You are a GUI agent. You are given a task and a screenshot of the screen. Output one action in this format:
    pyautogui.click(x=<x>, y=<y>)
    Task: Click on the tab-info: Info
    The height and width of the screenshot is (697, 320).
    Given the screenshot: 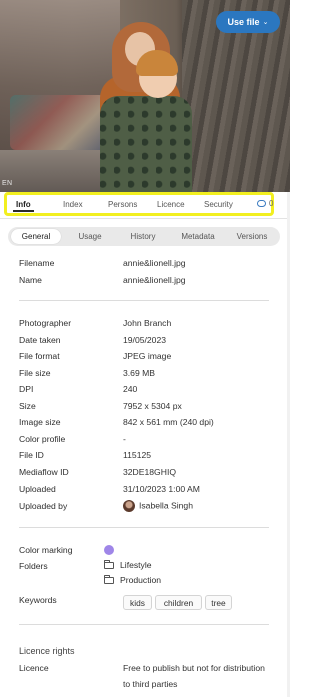 What is the action you would take?
    pyautogui.click(x=23, y=204)
    